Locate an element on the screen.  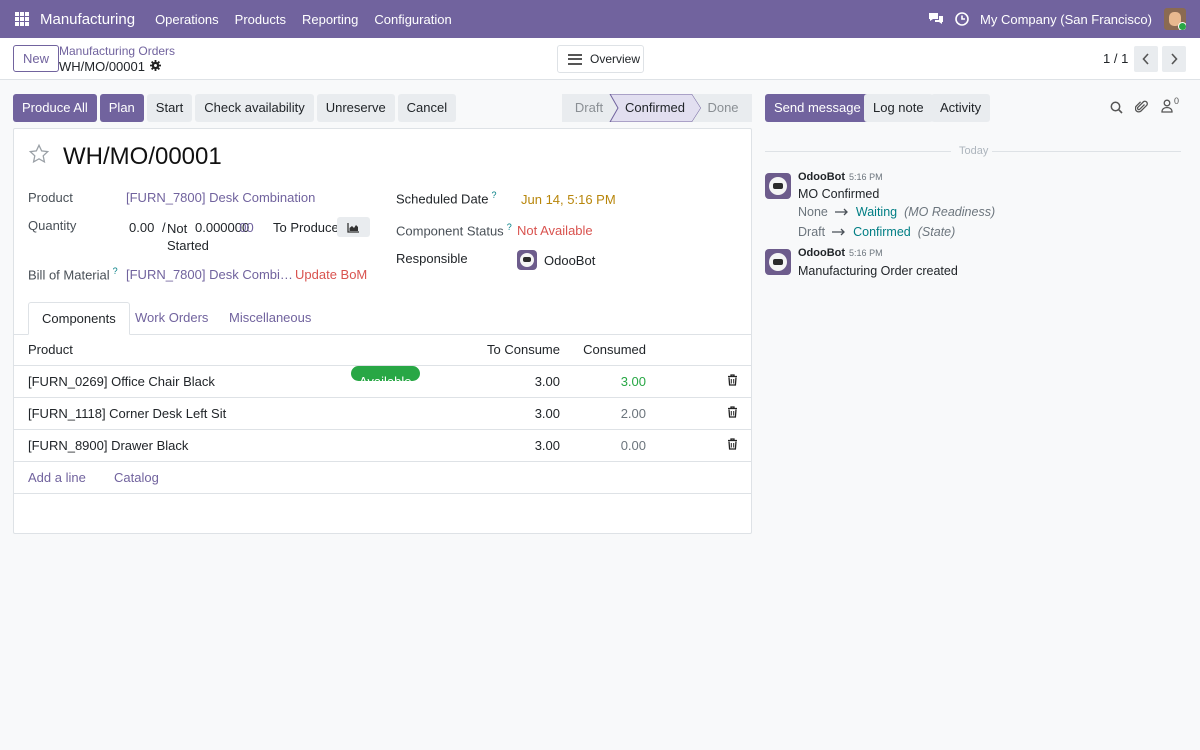
breadcrumb-current: WH/MO/00001 is located at coordinates (110, 66).